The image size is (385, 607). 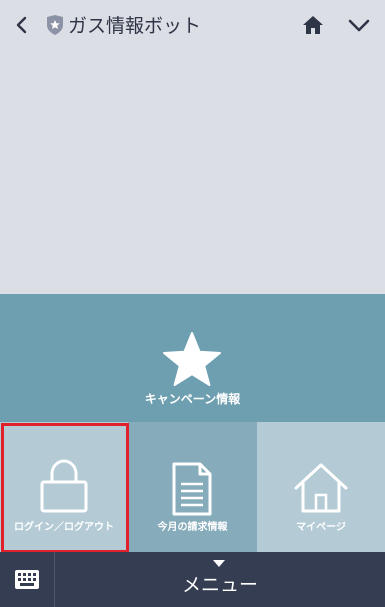 I want to click on monthly-billing-button: 今月の請求情報, so click(x=192, y=487).